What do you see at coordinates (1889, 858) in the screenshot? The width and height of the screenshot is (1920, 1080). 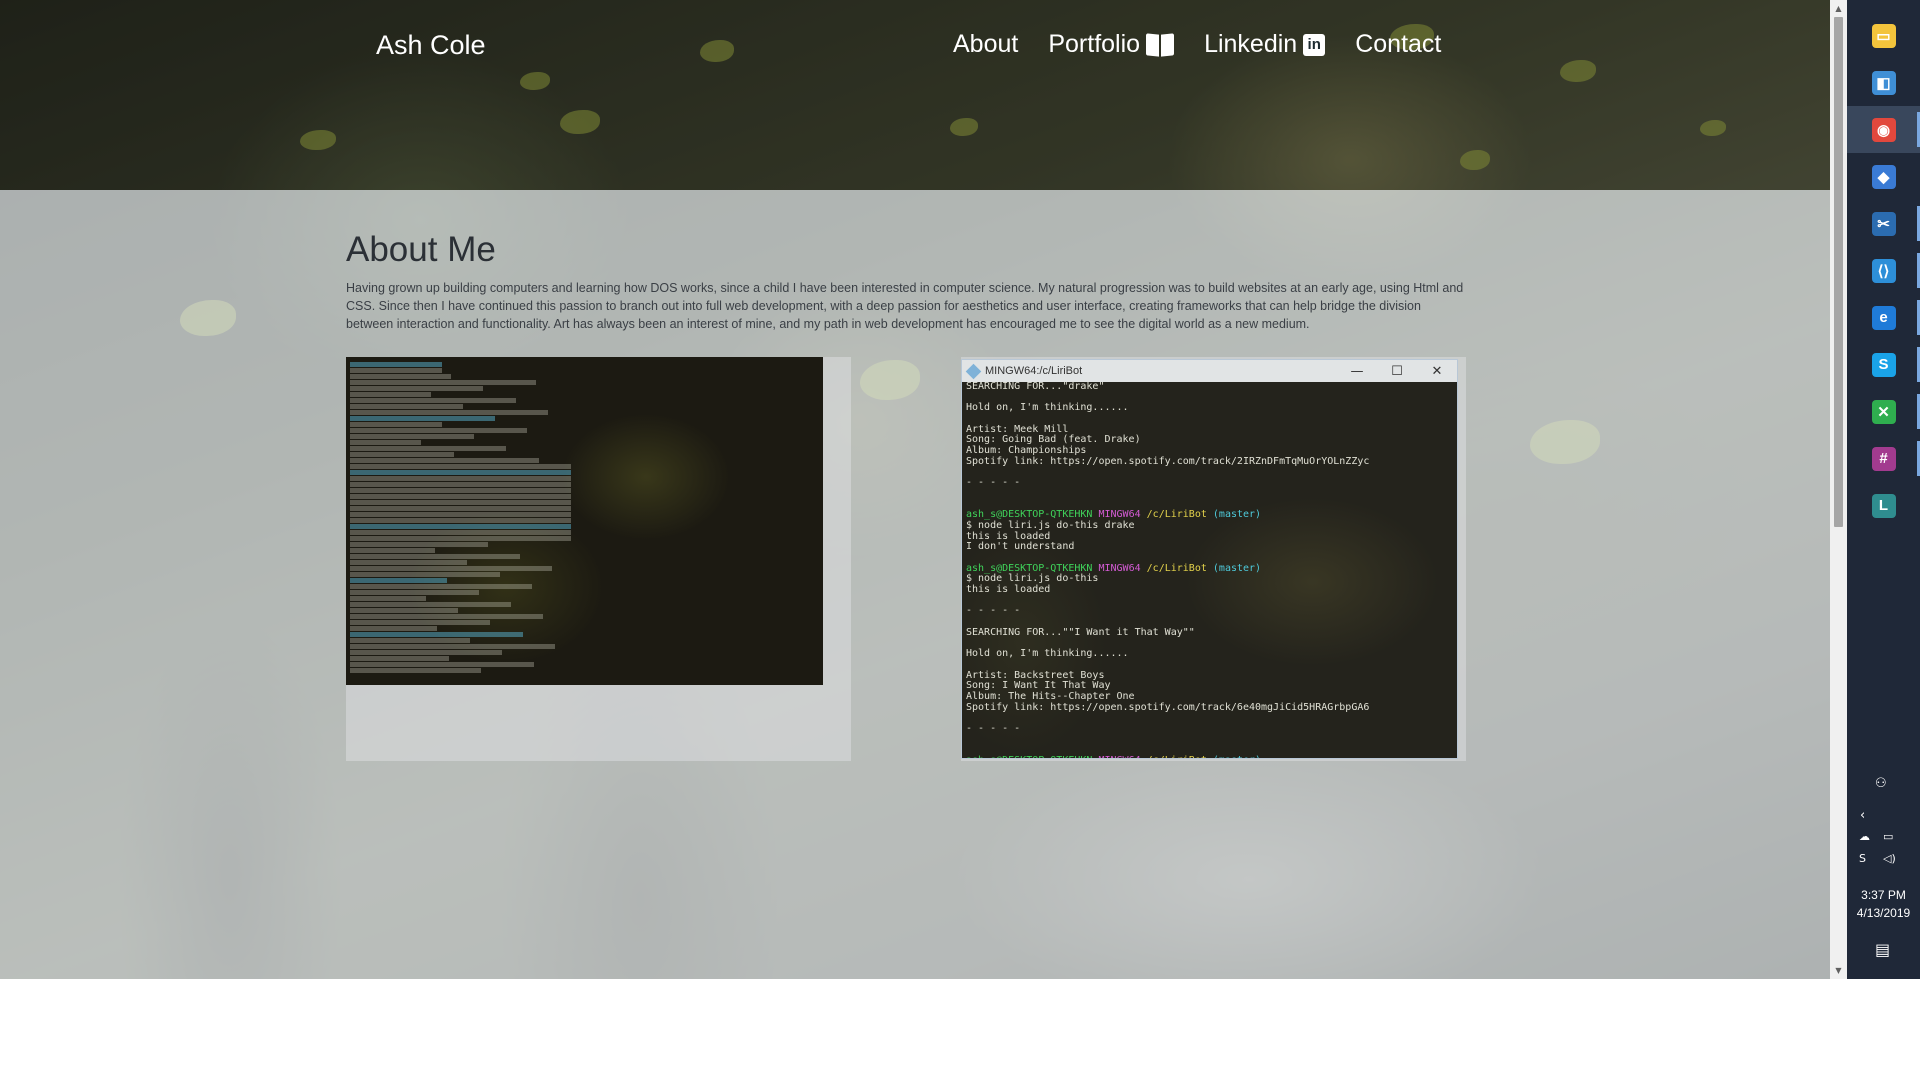 I see `volume-icon: ◁)` at bounding box center [1889, 858].